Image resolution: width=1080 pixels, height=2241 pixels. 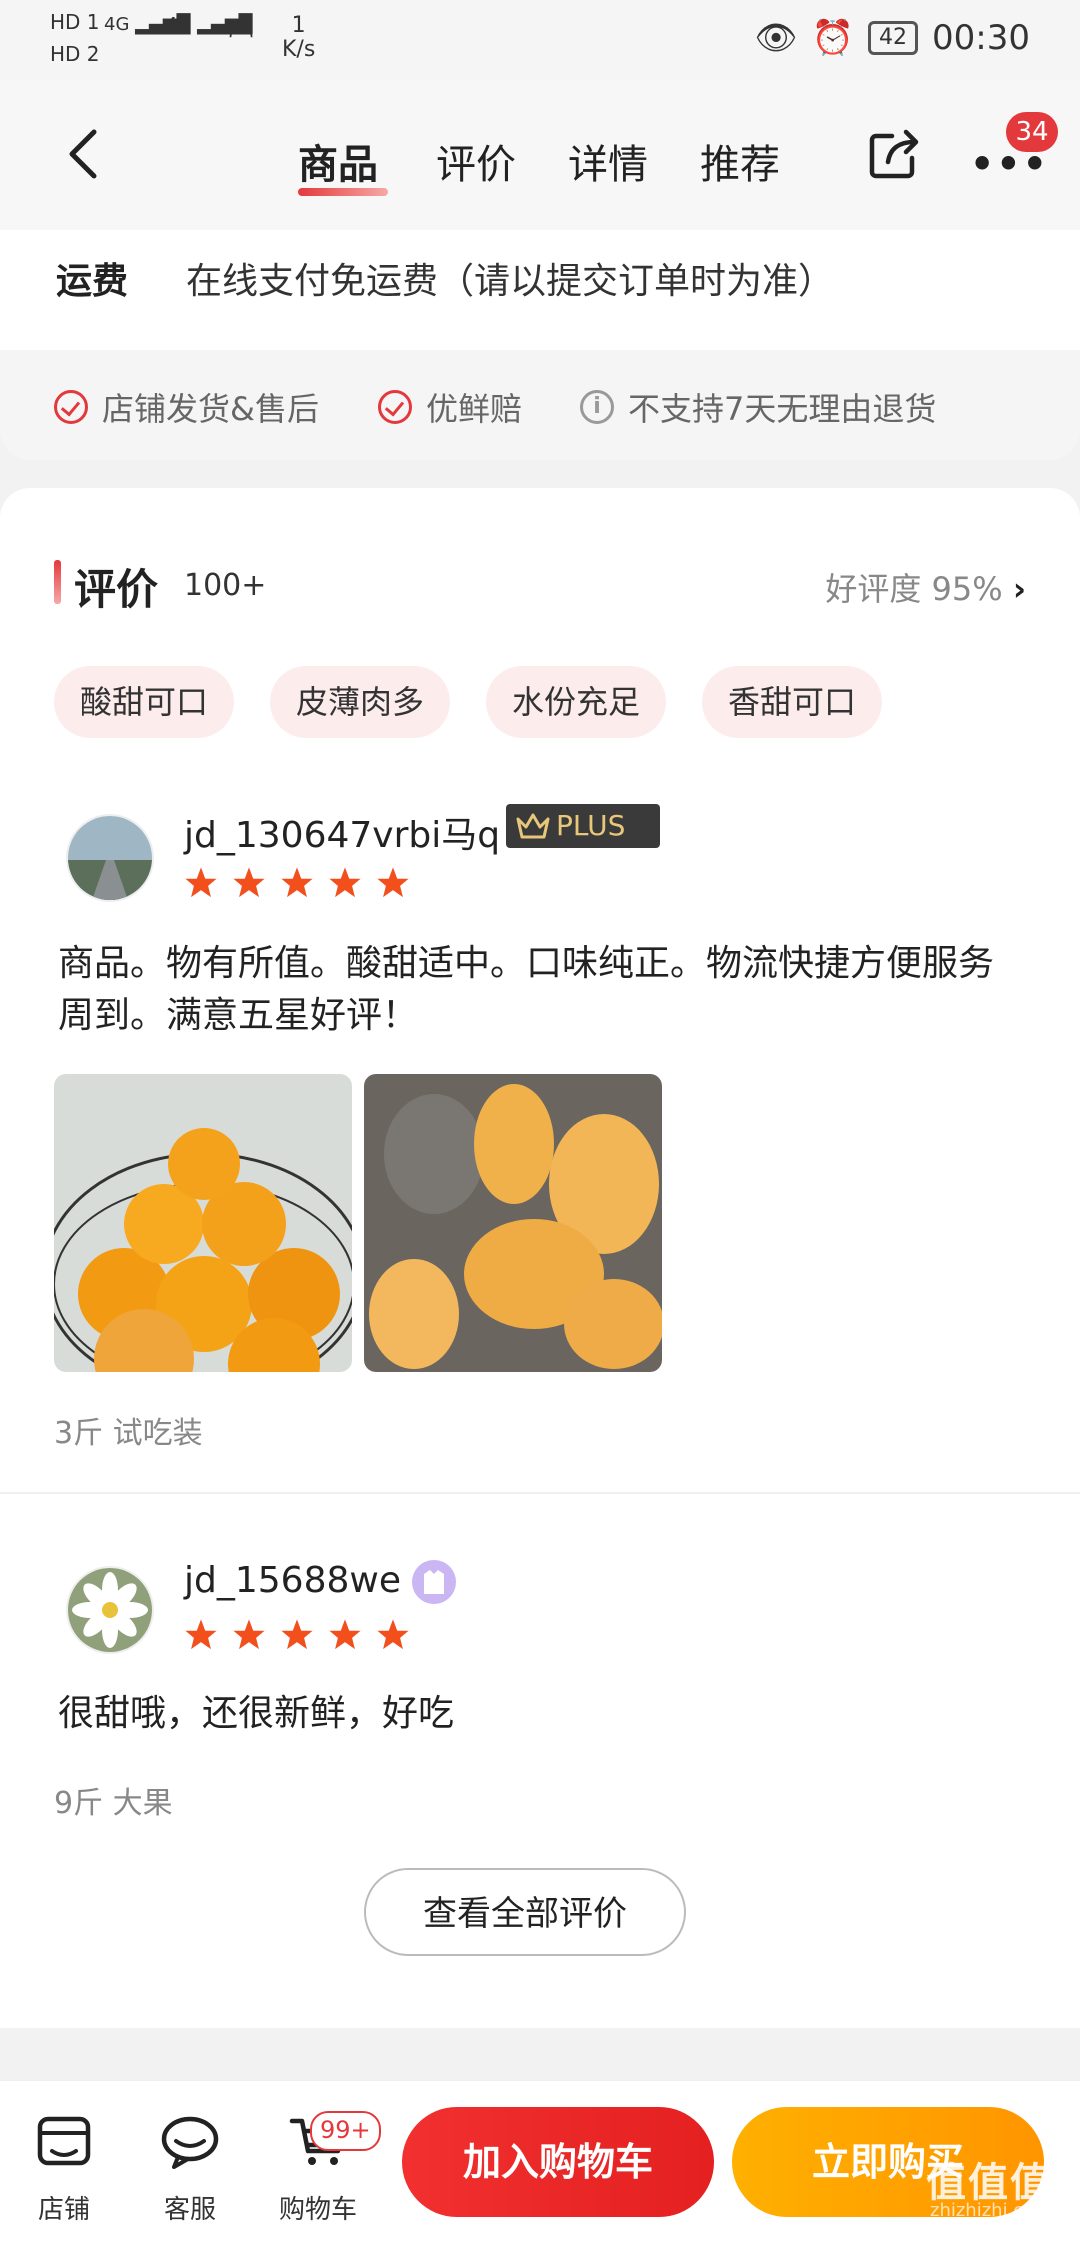 I want to click on service-label: 不支持7天无理由退货, so click(x=782, y=409).